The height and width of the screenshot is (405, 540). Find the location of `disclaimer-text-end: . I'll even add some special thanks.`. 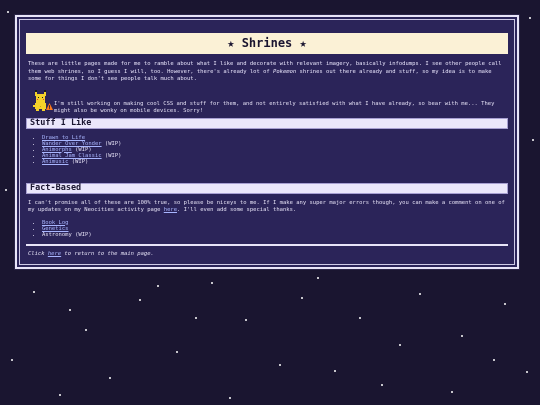

disclaimer-text-end: . I'll even add some special thanks. is located at coordinates (237, 210).